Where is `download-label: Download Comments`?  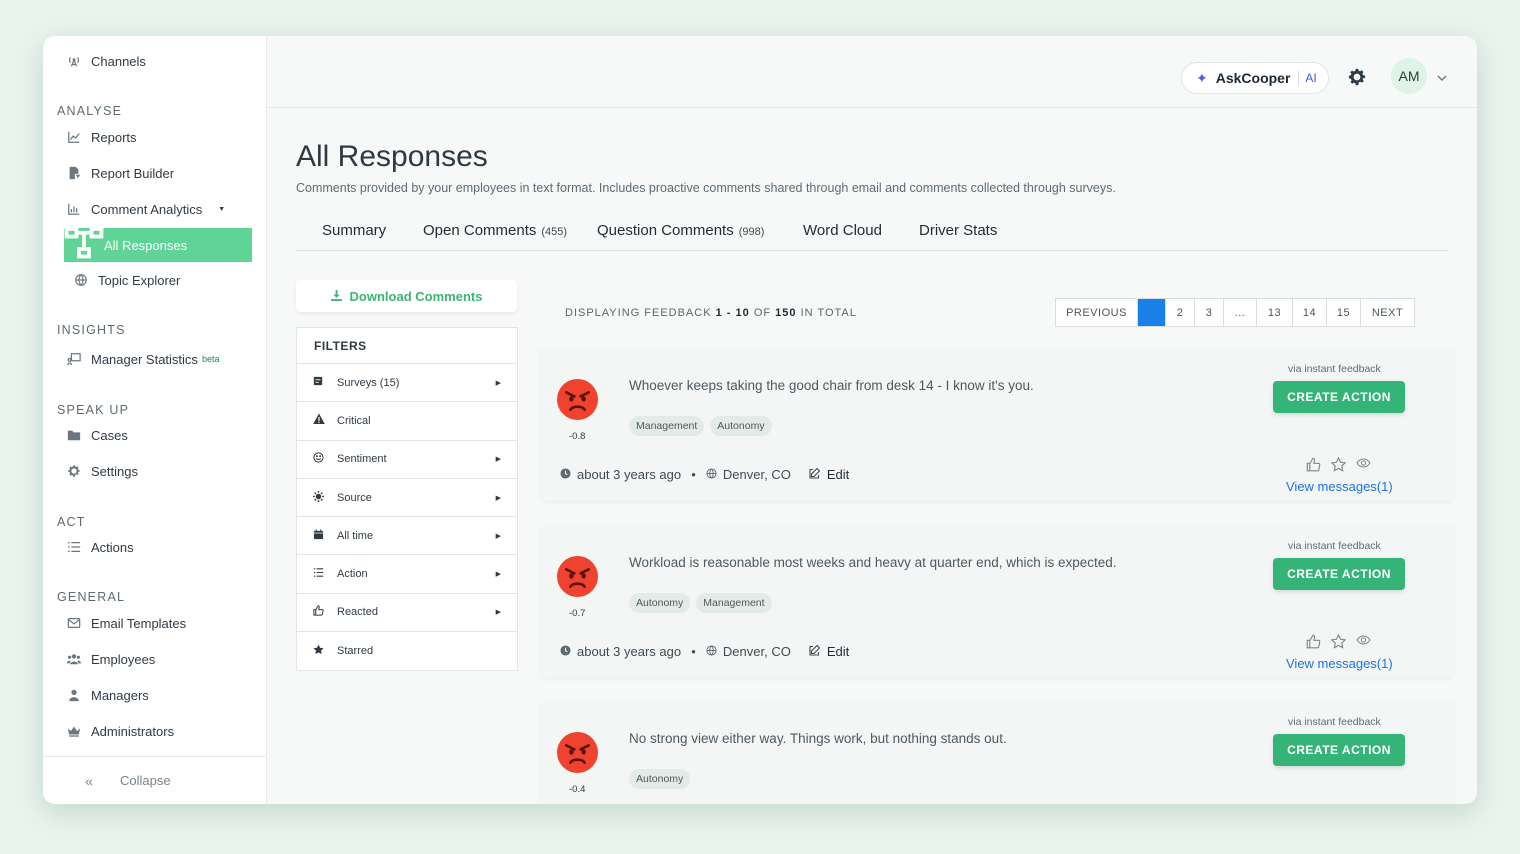 download-label: Download Comments is located at coordinates (416, 296).